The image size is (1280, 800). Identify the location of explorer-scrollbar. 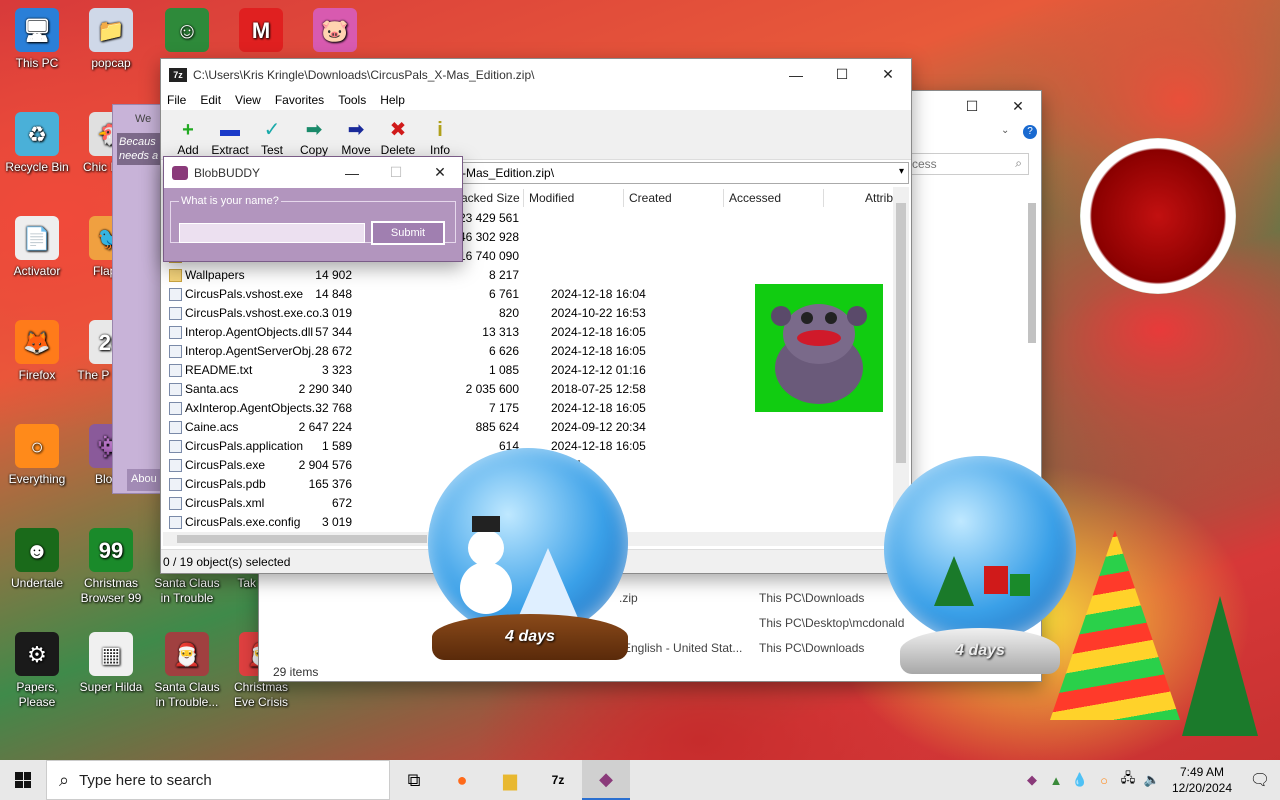
(1032, 321).